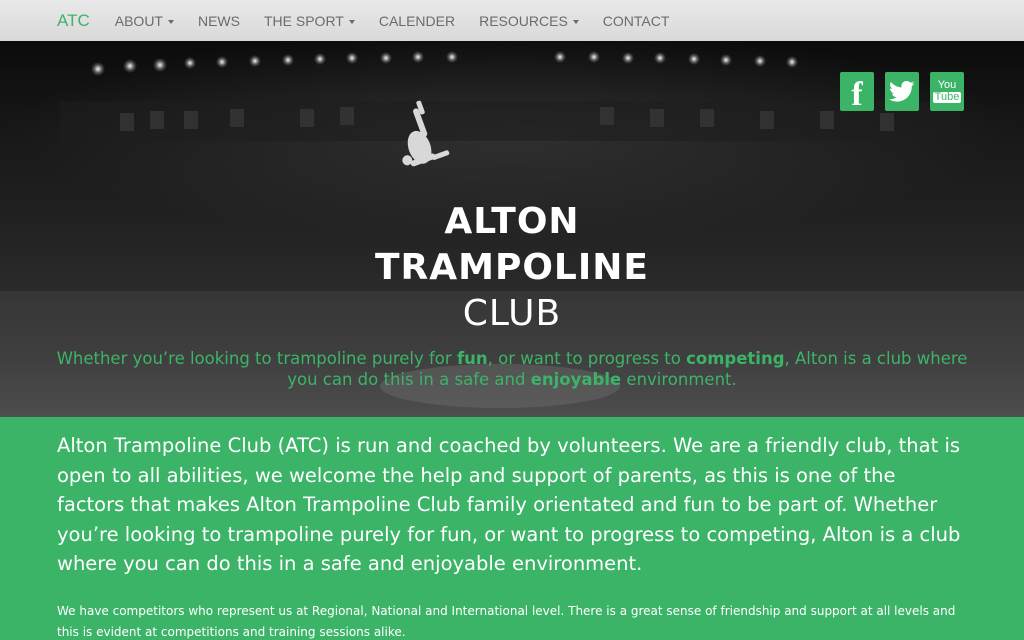  I want to click on nav-calender-label: CALENDER, so click(417, 20).